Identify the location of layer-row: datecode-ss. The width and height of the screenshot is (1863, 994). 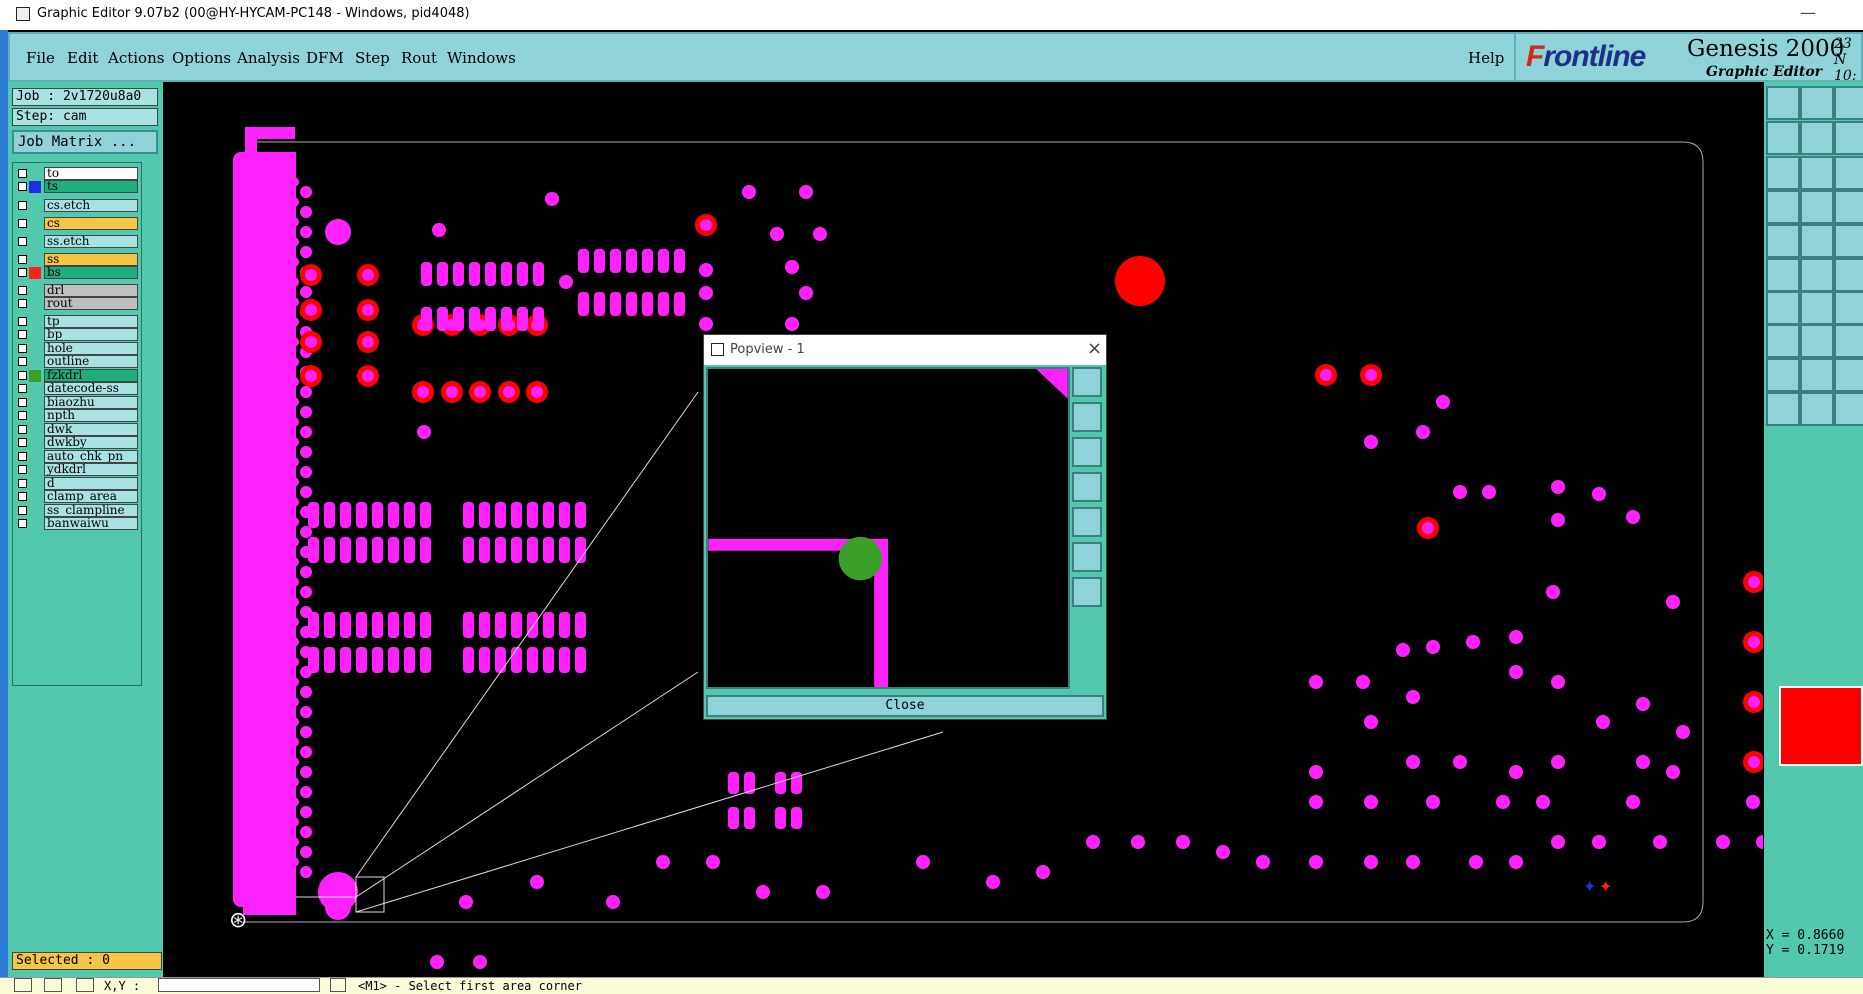
(78, 389).